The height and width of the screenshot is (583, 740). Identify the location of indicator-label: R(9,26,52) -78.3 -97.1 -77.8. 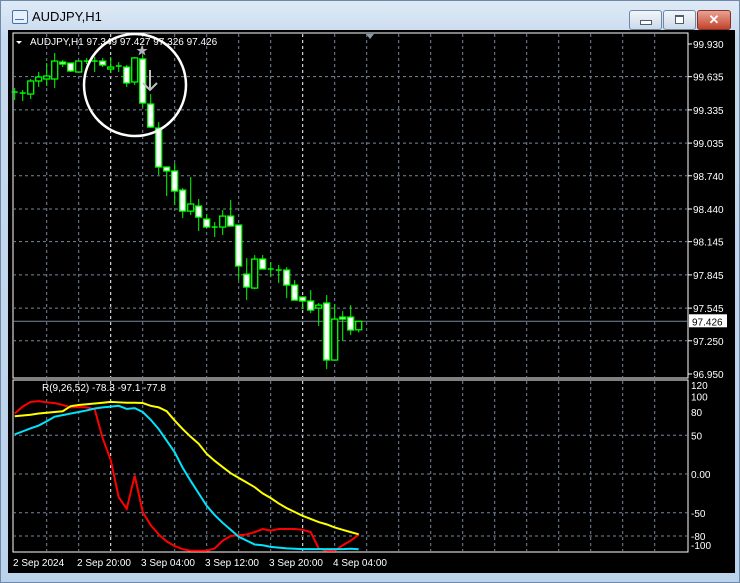
(104, 388).